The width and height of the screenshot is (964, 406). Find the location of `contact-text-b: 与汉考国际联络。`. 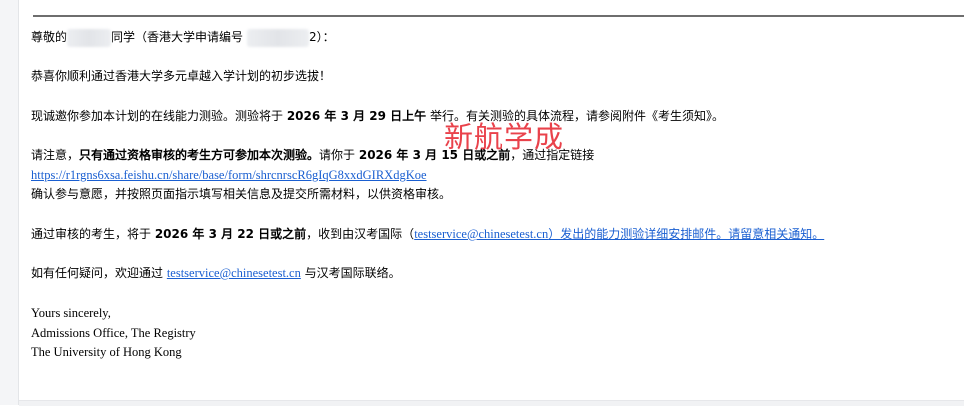

contact-text-b: 与汉考国际联络。 is located at coordinates (350, 273).